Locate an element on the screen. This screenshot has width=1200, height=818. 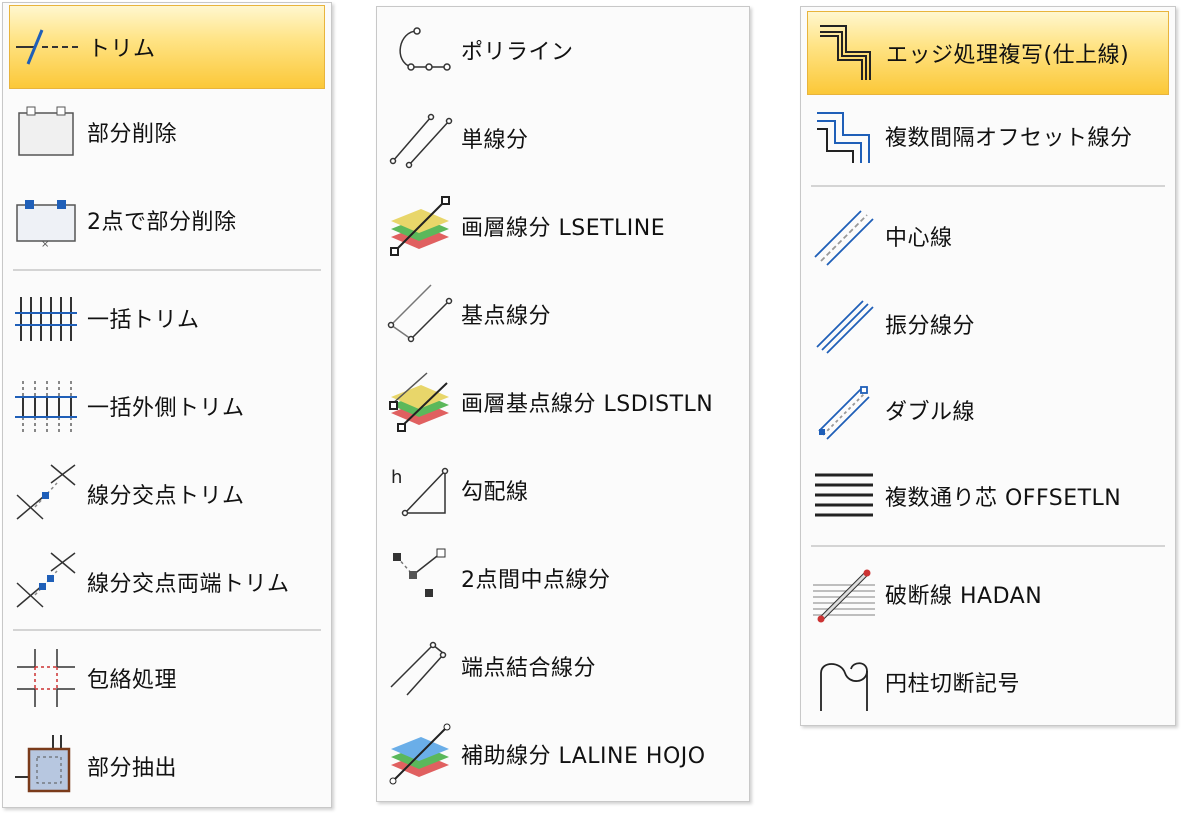
menu-item-label: エッジ処理複写(仕上線) is located at coordinates (1008, 55).